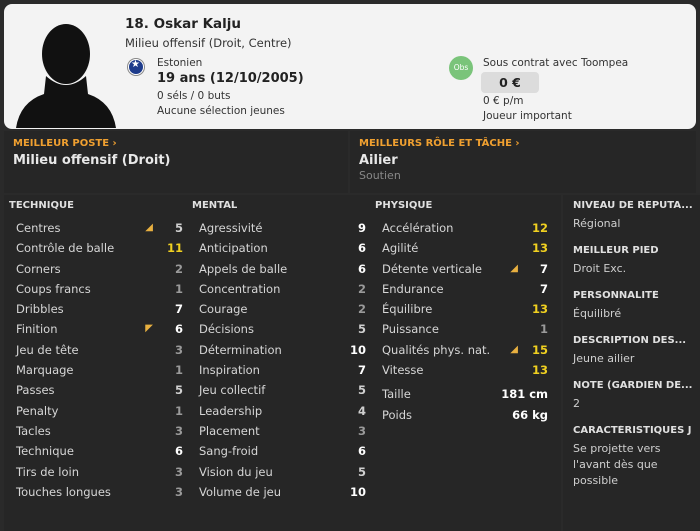 This screenshot has width=700, height=531. Describe the element at coordinates (276, 248) in the screenshot. I see `attribute-row-anticipation: Anticipation 6` at that location.